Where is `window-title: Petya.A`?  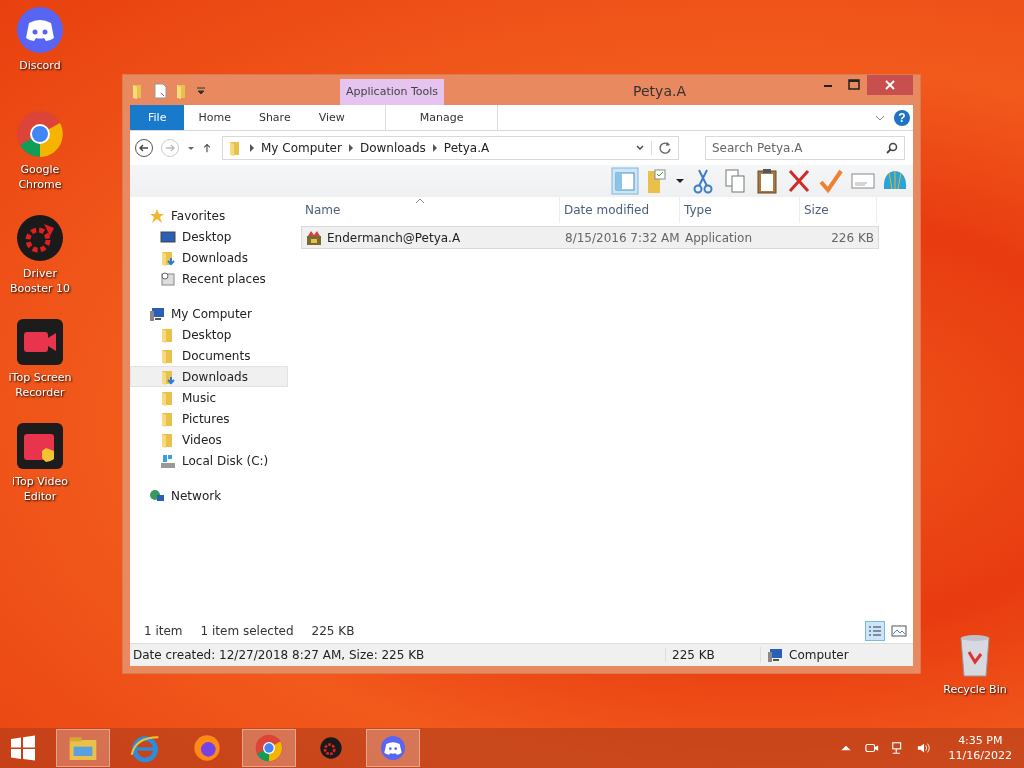
window-title: Petya.A is located at coordinates (659, 90).